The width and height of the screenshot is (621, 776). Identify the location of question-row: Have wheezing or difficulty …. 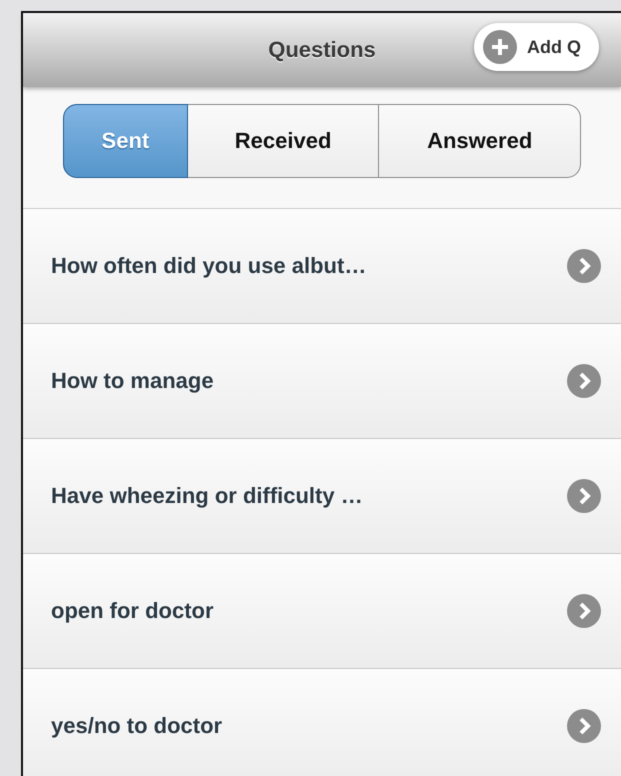
(322, 496).